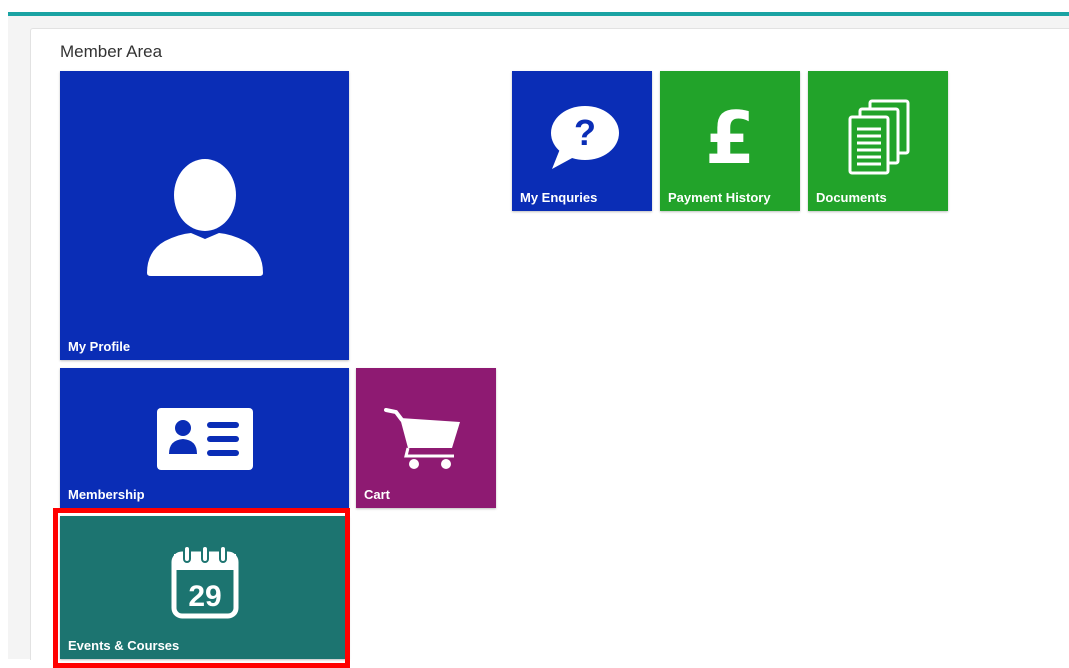 This screenshot has height=668, width=1069. I want to click on tile-label: Payment History, so click(719, 197).